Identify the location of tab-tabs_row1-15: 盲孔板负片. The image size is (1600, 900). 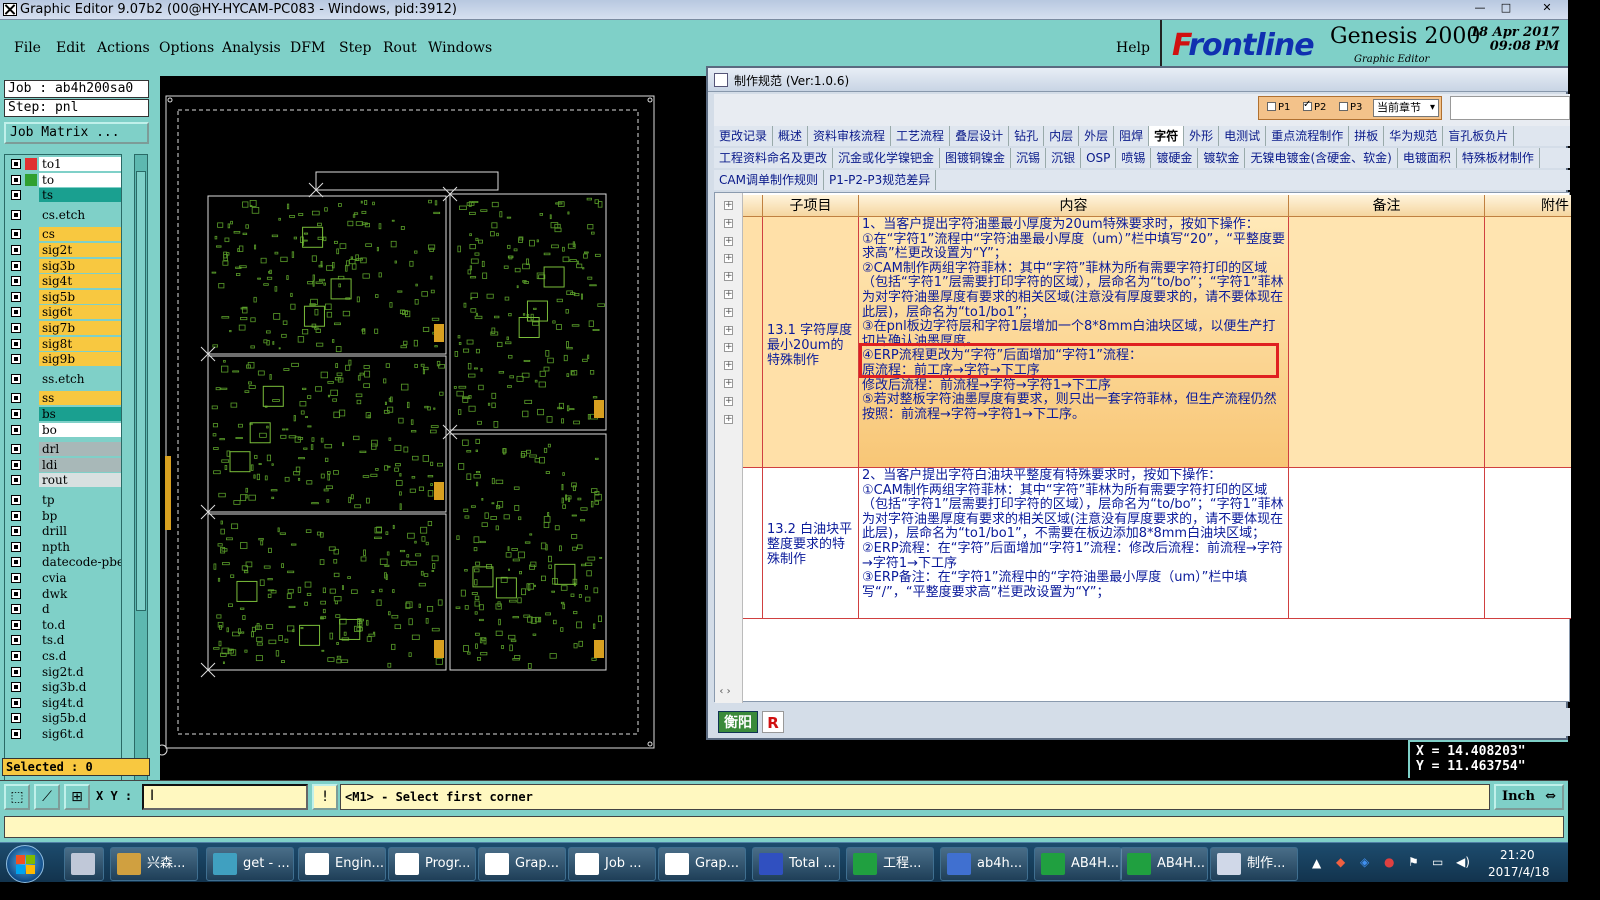
(1479, 136).